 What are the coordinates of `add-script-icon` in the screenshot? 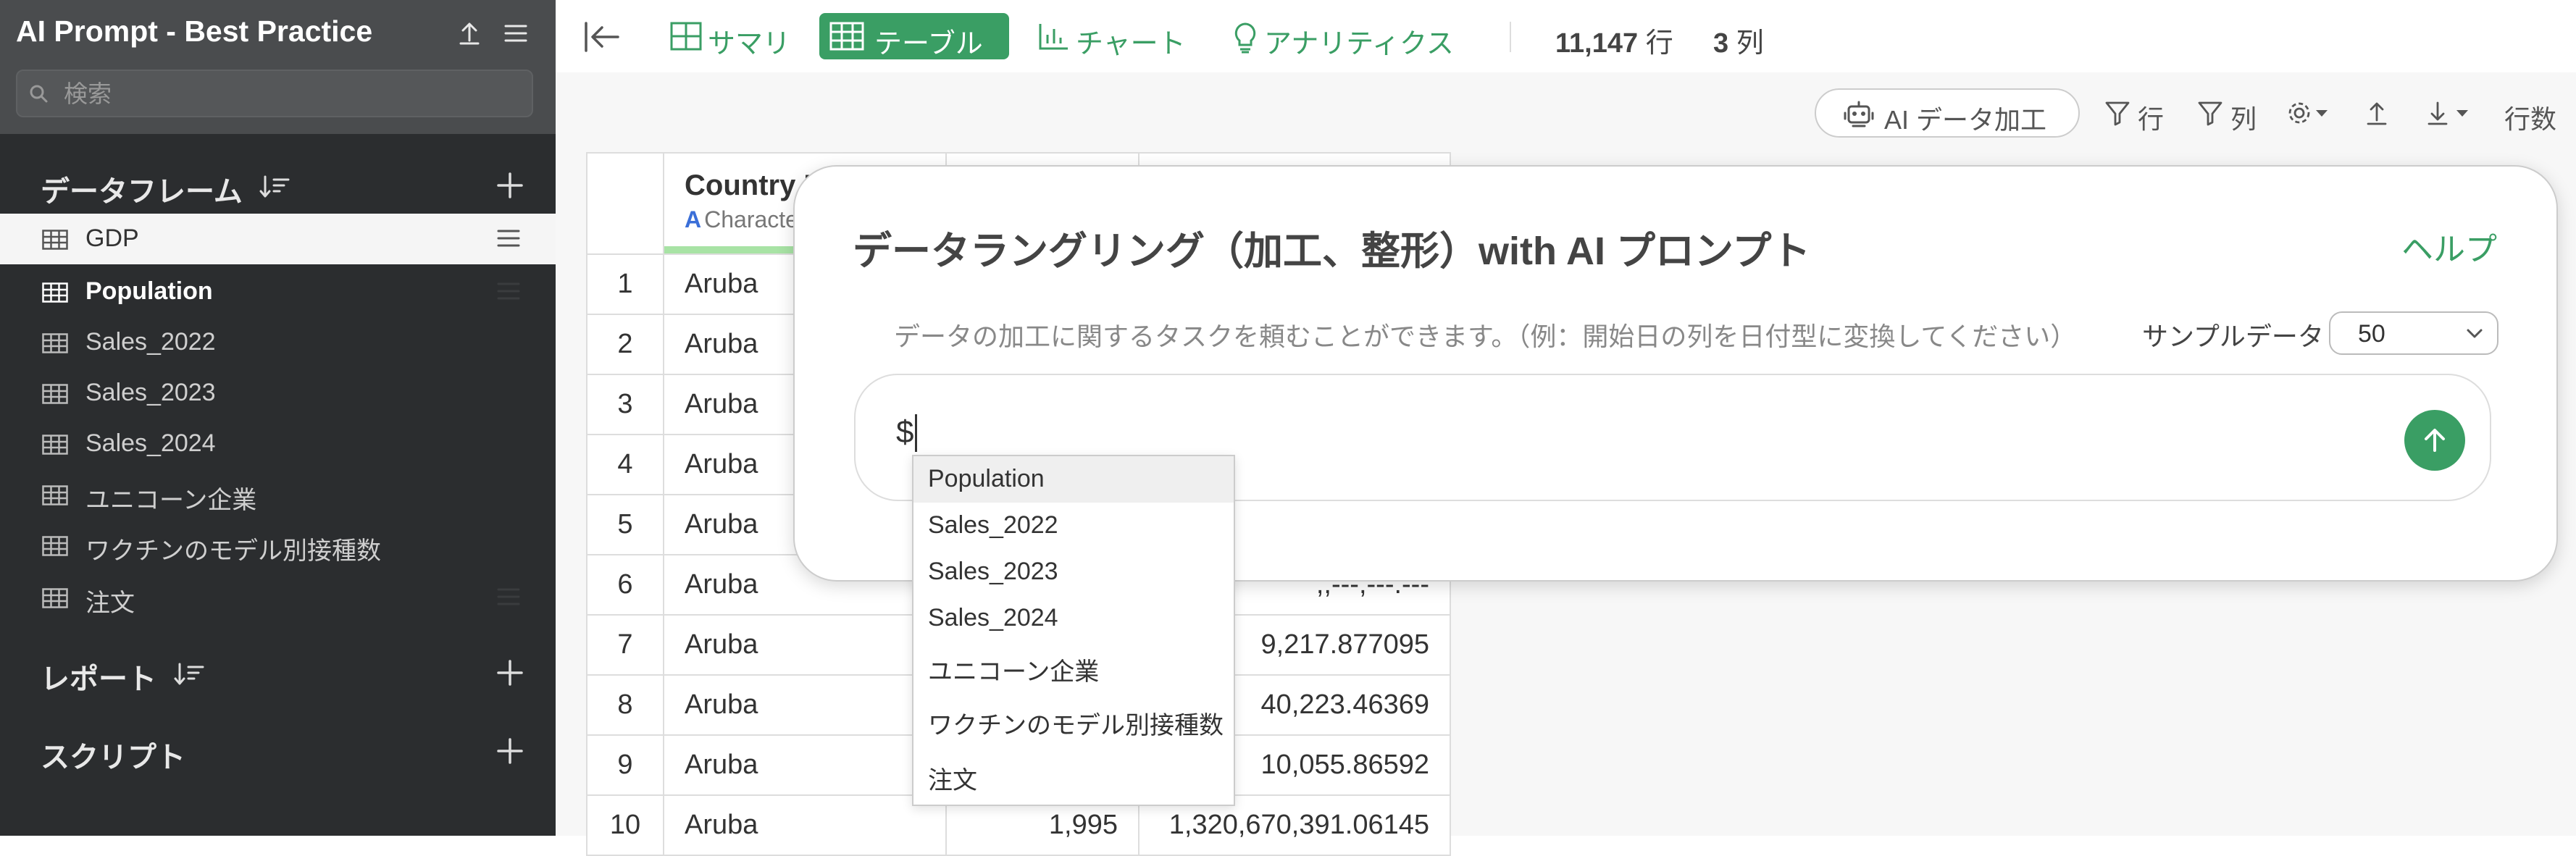 It's located at (509, 751).